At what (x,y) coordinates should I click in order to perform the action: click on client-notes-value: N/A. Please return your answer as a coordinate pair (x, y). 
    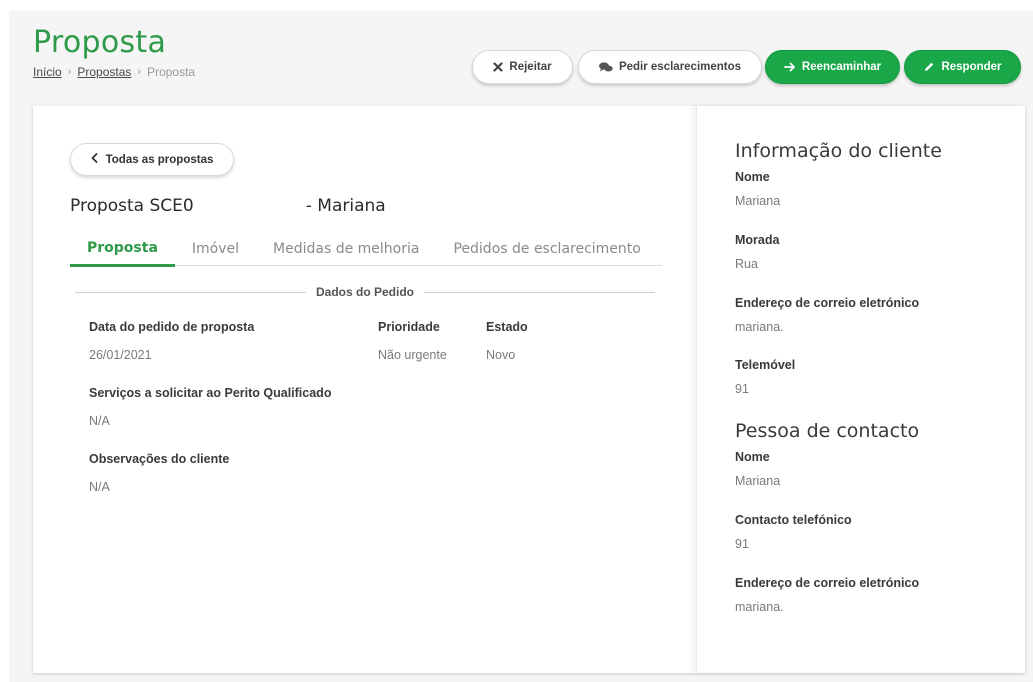
    Looking at the image, I should click on (99, 487).